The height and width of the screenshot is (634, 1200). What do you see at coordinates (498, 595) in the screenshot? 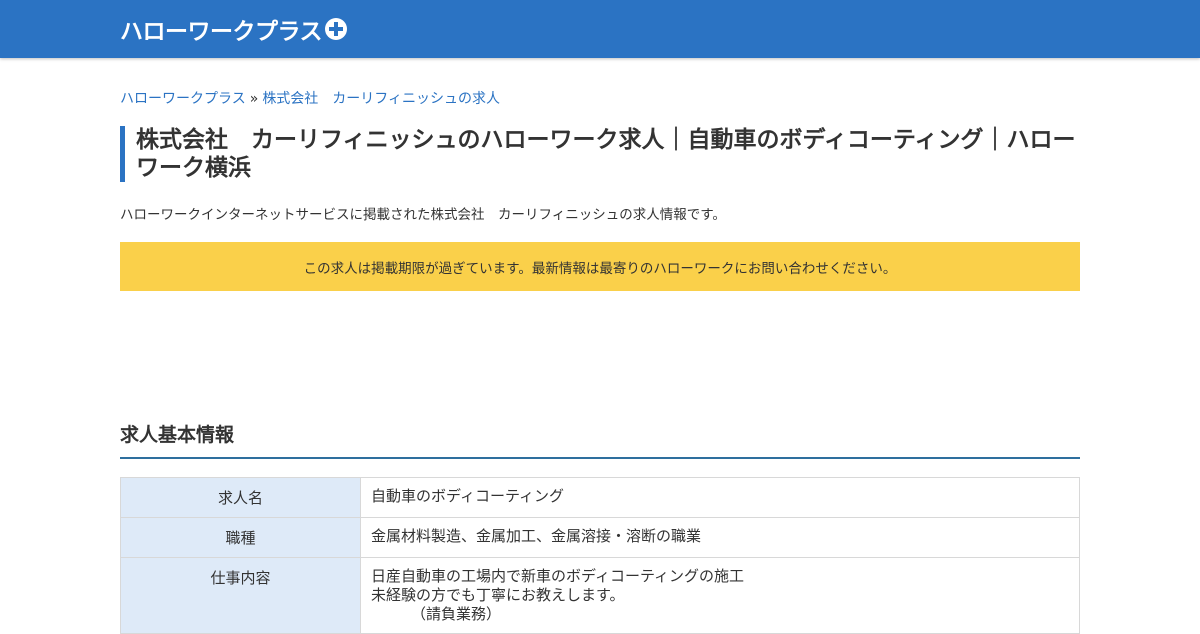
I see `description-line: 未経験の方でも丁寧にお教えします。` at bounding box center [498, 595].